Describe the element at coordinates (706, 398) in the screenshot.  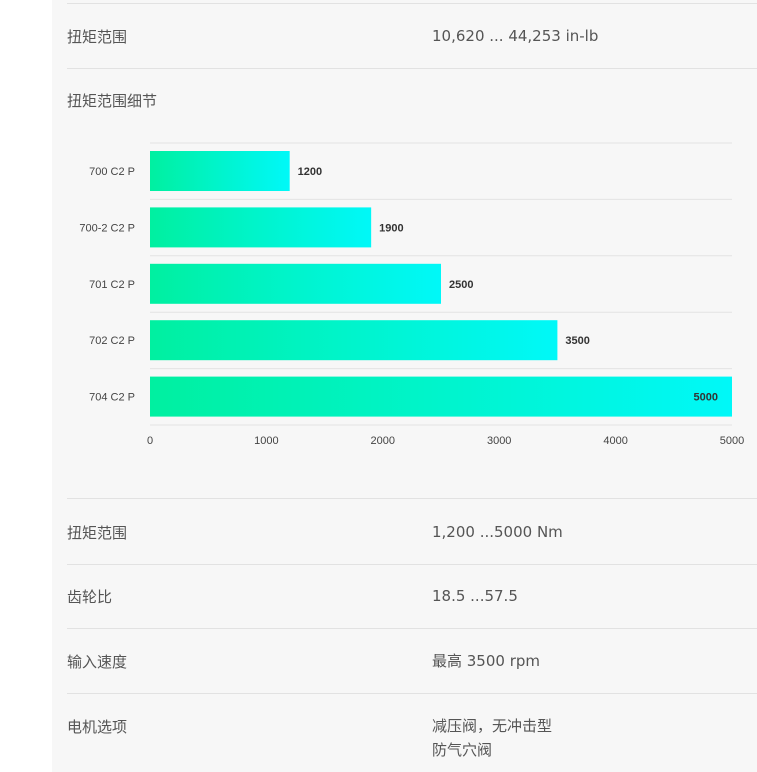
I see `chart-data-label: 5000` at that location.